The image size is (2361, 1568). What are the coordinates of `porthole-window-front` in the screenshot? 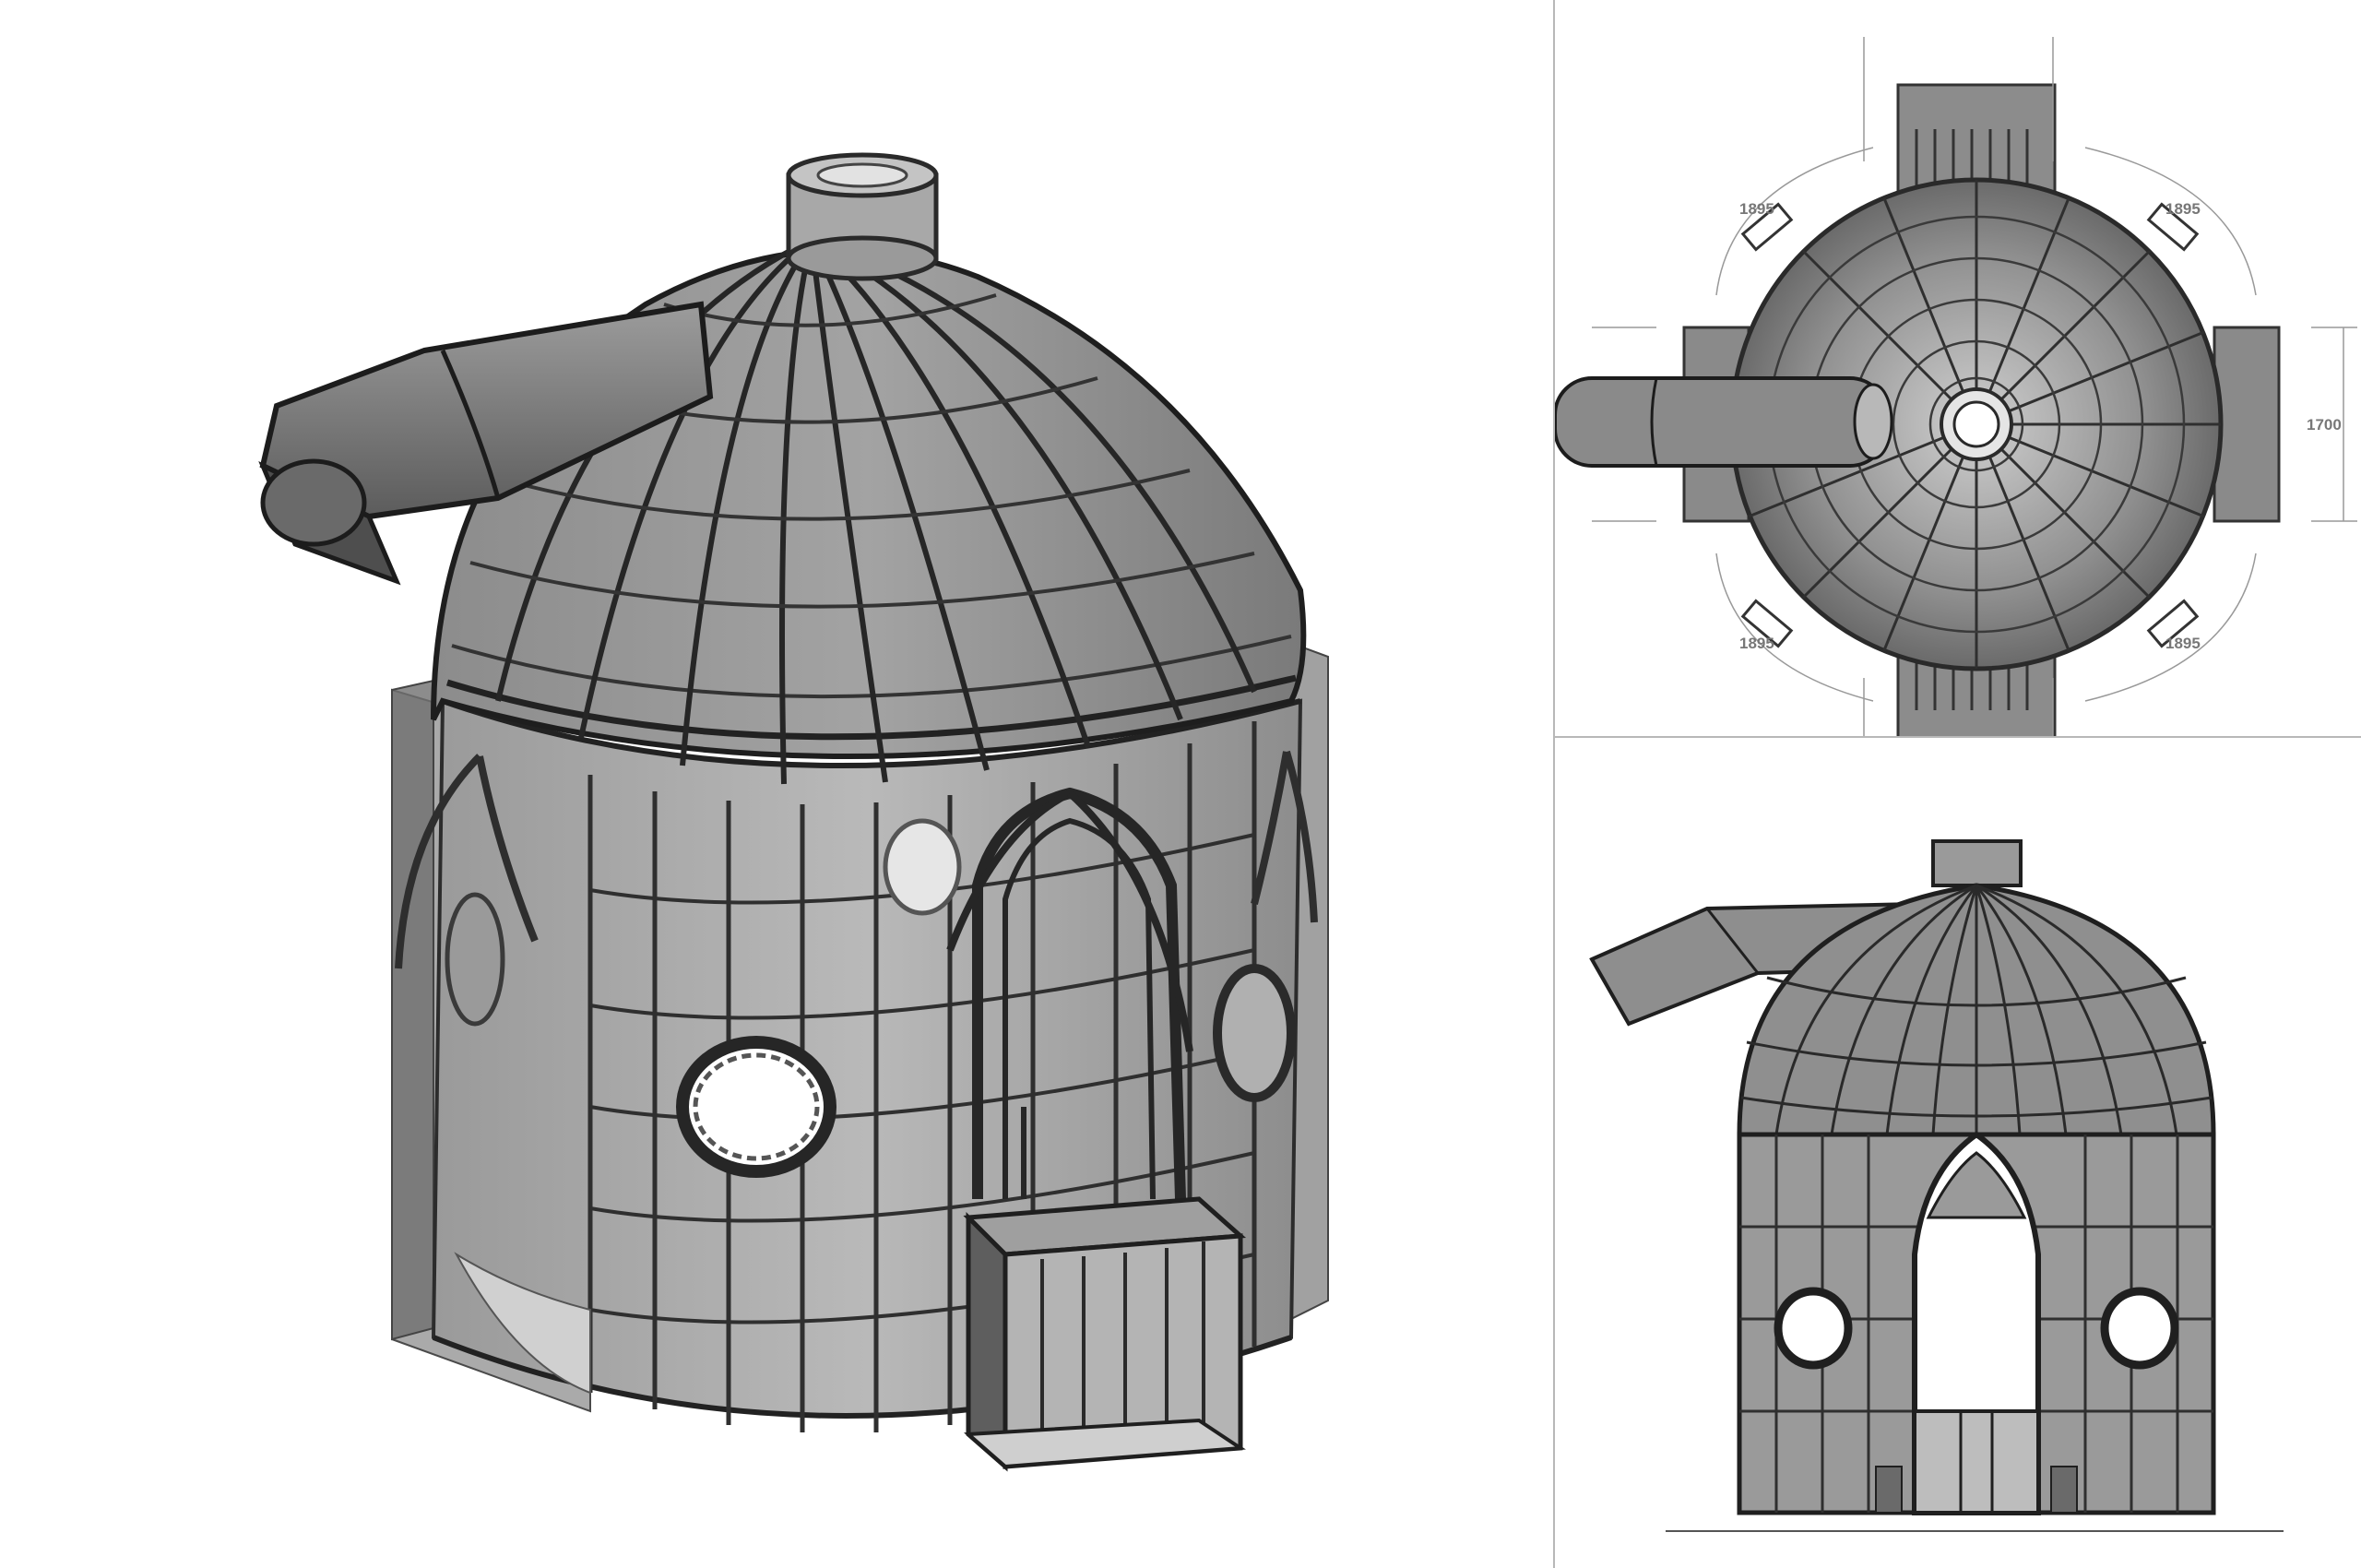 It's located at (756, 1107).